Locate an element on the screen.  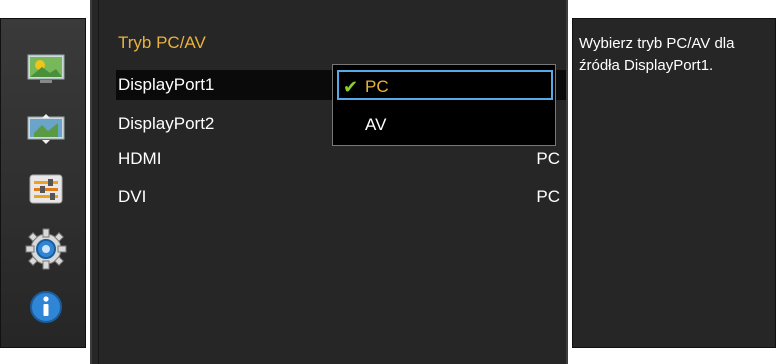
dropdown-option-label: AV is located at coordinates (376, 124).